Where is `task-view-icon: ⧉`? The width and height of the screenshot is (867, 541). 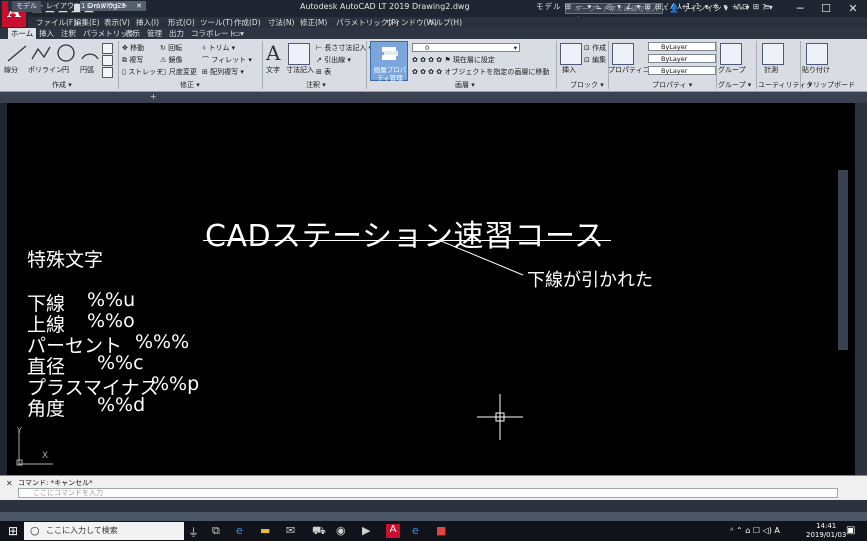
task-view-icon: ⧉ is located at coordinates (216, 531).